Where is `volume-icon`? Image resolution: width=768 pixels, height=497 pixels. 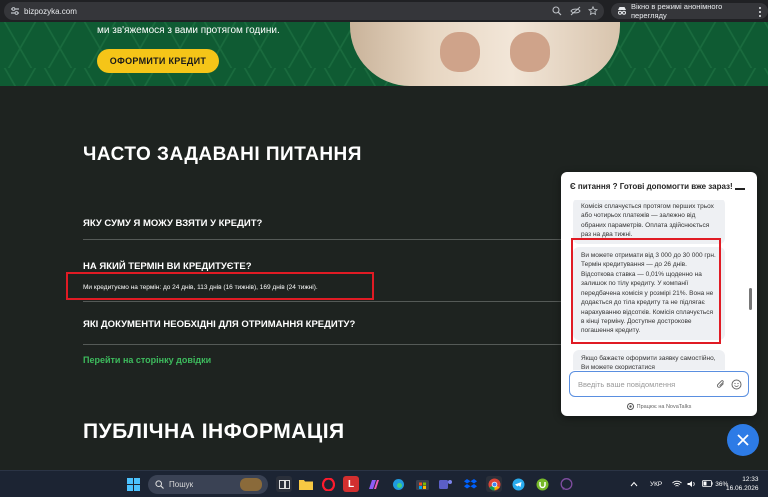
volume-icon is located at coordinates (692, 485).